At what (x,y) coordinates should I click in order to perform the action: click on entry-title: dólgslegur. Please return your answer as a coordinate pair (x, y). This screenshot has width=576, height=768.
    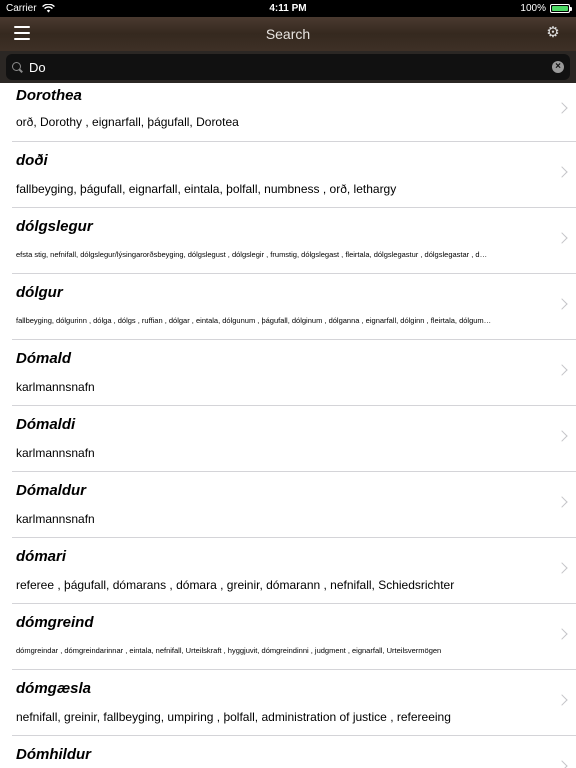
    Looking at the image, I should click on (54, 226).